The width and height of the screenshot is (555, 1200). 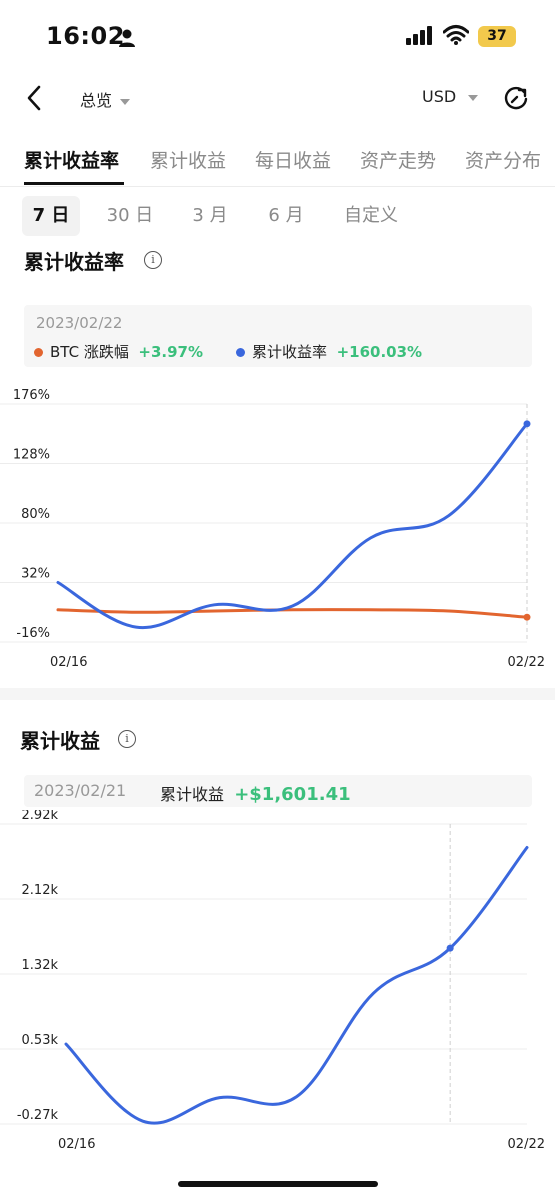 What do you see at coordinates (188, 159) in the screenshot?
I see `tab-cumulative-profit: 累计收益` at bounding box center [188, 159].